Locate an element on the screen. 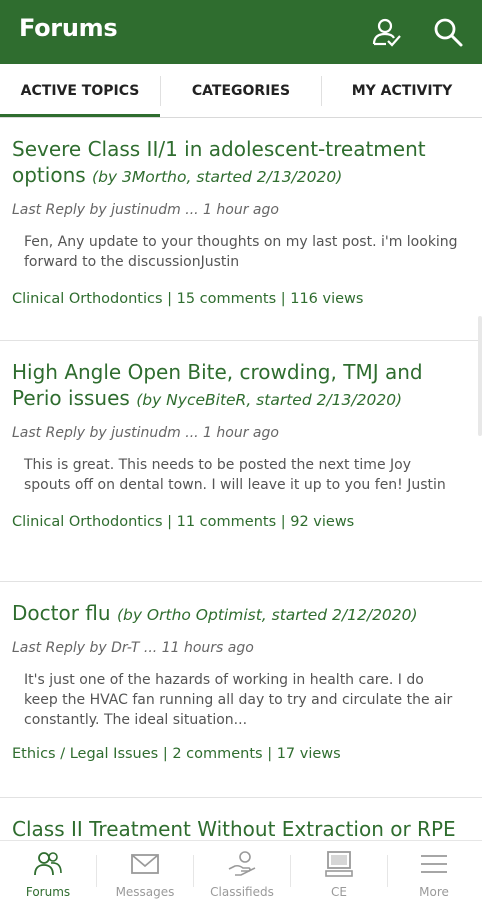 Image resolution: width=482 pixels, height=901 pixels. hamburger-menu-icon is located at coordinates (434, 864).